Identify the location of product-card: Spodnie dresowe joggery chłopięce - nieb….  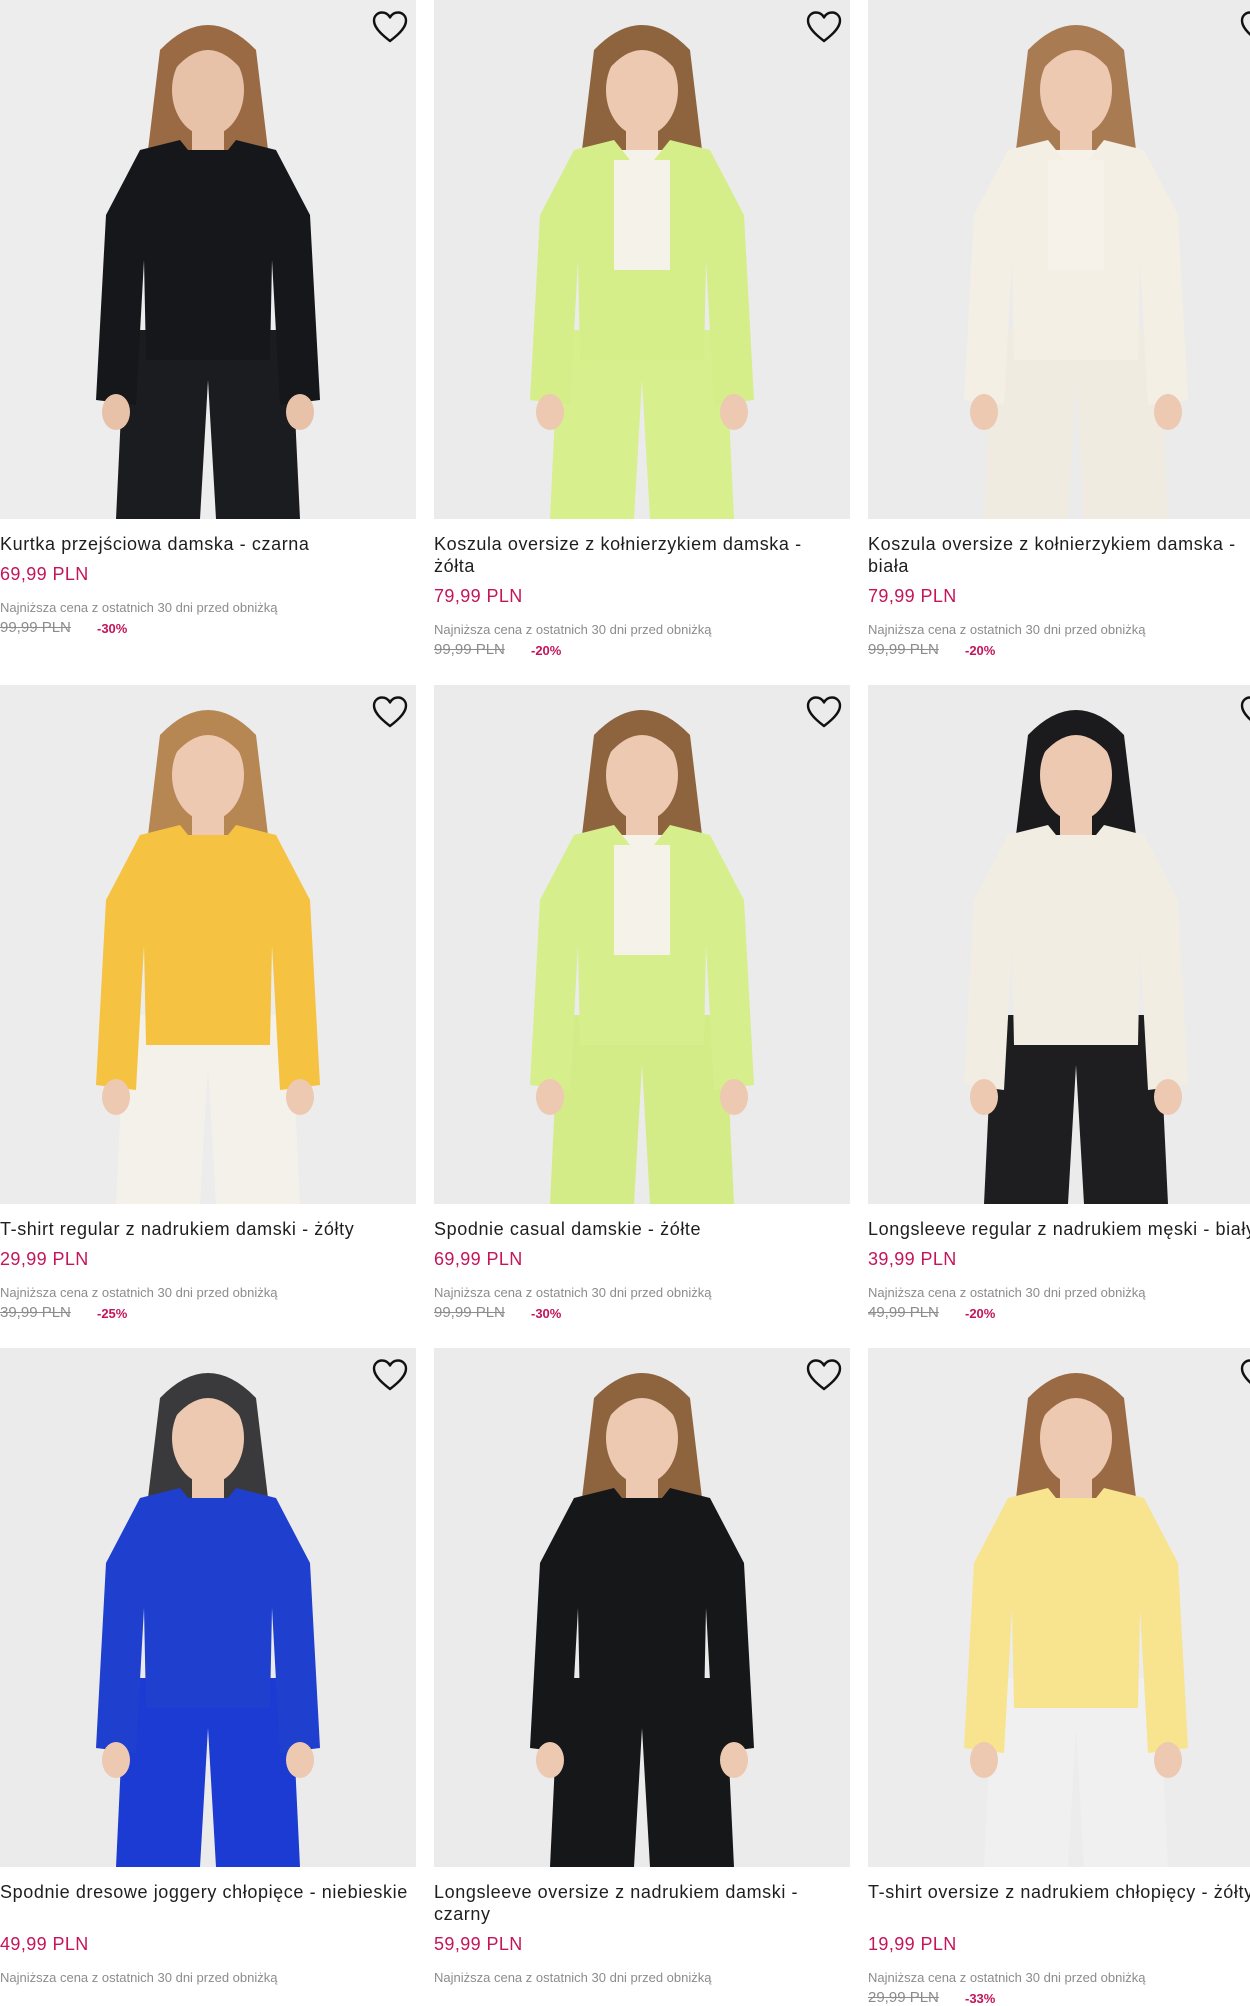
(208, 1673).